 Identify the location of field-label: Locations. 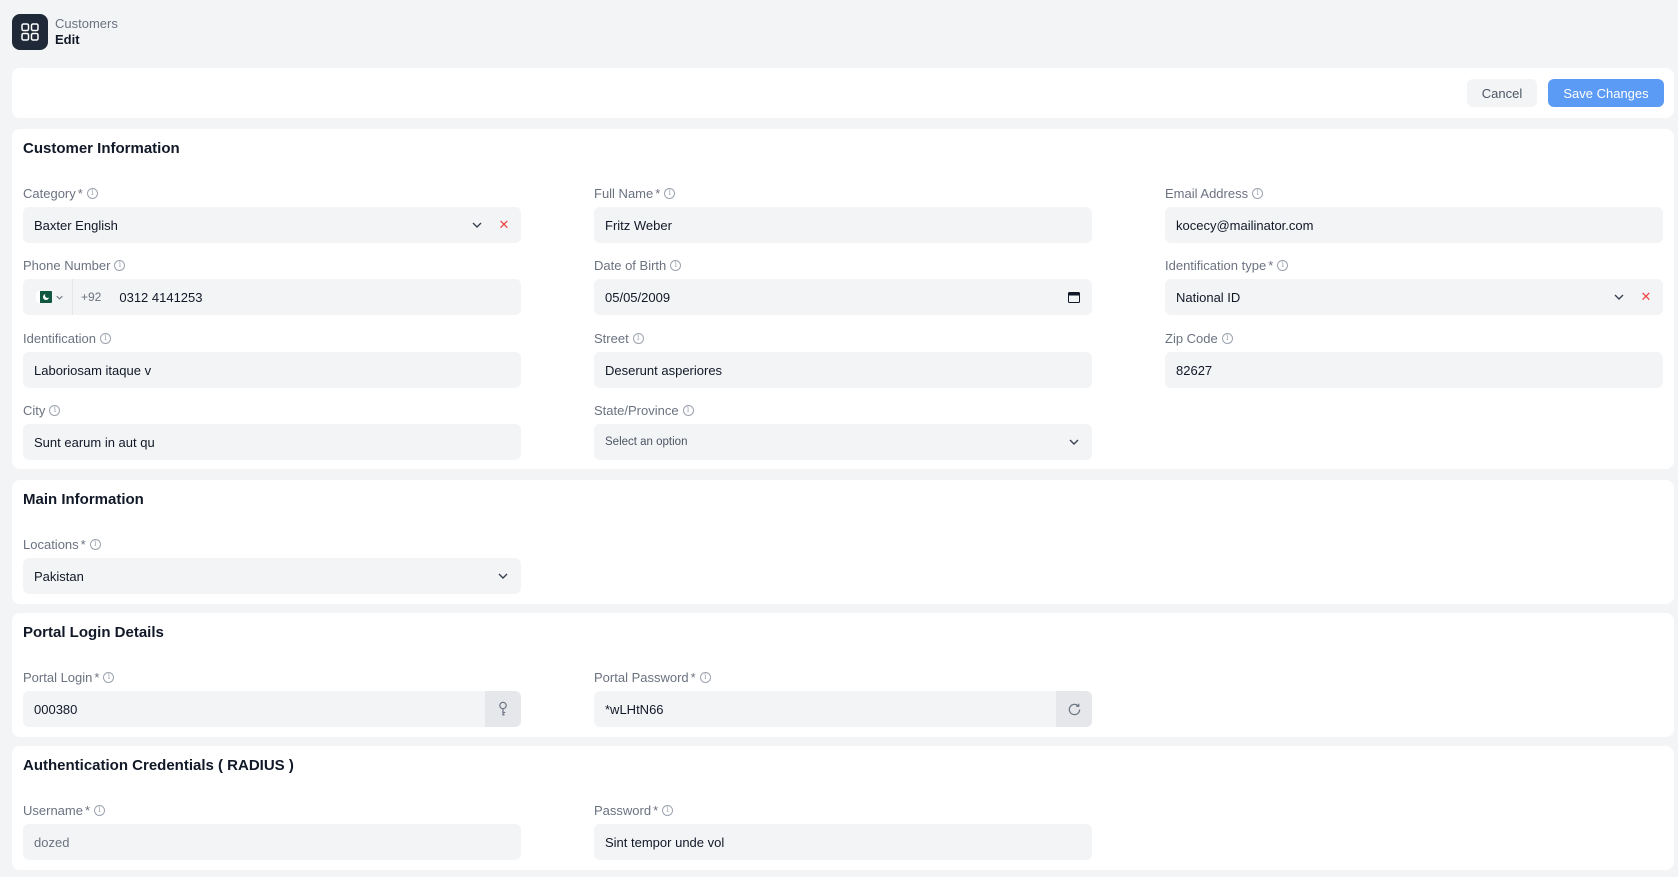
(51, 544).